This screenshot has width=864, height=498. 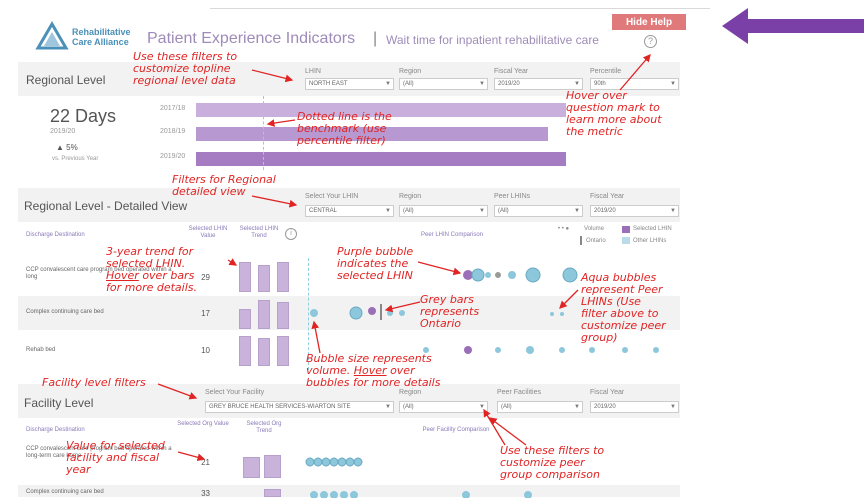 I want to click on select-your-facility: GREY BRUCE HEALTH SERVICES-WIARTON SITE ▼, so click(x=299, y=407).